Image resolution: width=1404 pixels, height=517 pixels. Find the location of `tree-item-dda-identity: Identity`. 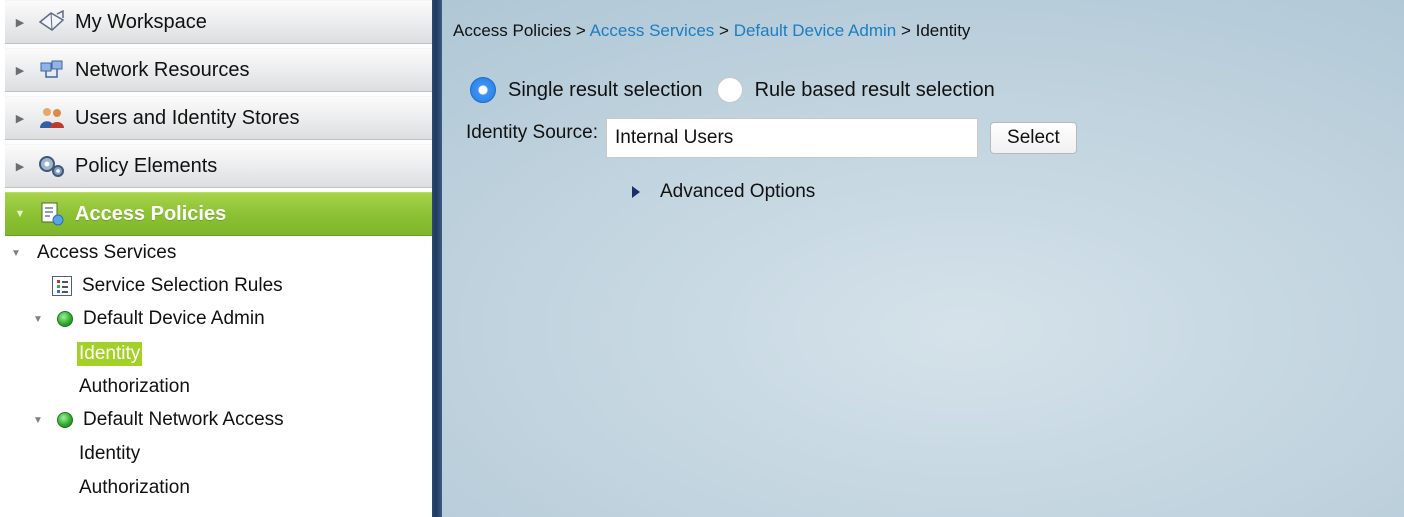

tree-item-dda-identity: Identity is located at coordinates (110, 354).